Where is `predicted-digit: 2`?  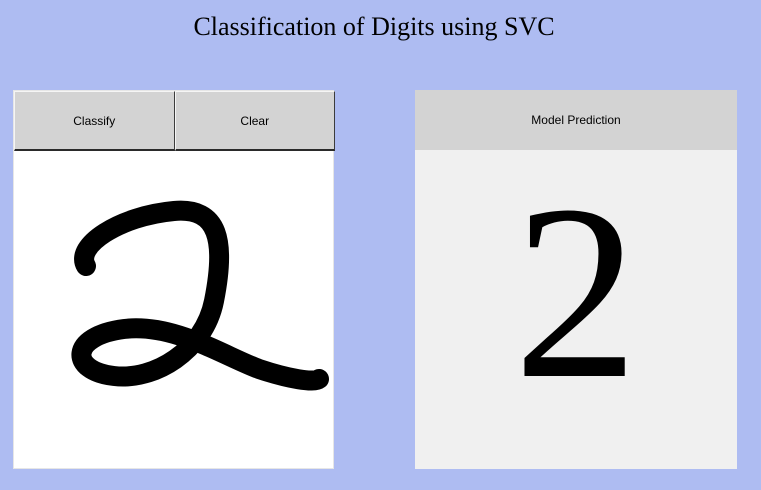 predicted-digit: 2 is located at coordinates (576, 292).